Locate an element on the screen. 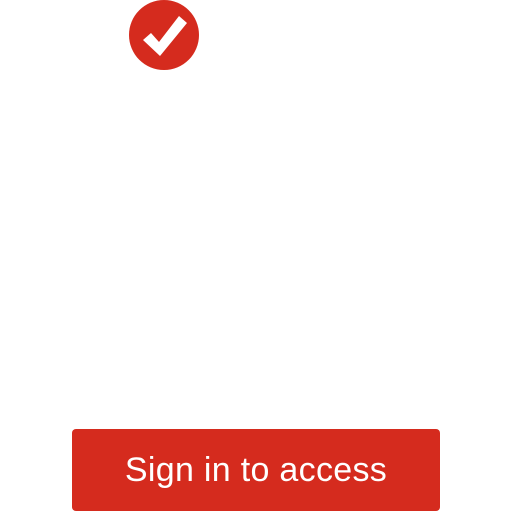 This screenshot has width=512, height=512. sign-in-button: Sign in to access is located at coordinates (256, 470).